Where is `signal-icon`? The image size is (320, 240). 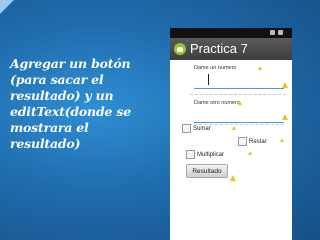 signal-icon is located at coordinates (272, 32).